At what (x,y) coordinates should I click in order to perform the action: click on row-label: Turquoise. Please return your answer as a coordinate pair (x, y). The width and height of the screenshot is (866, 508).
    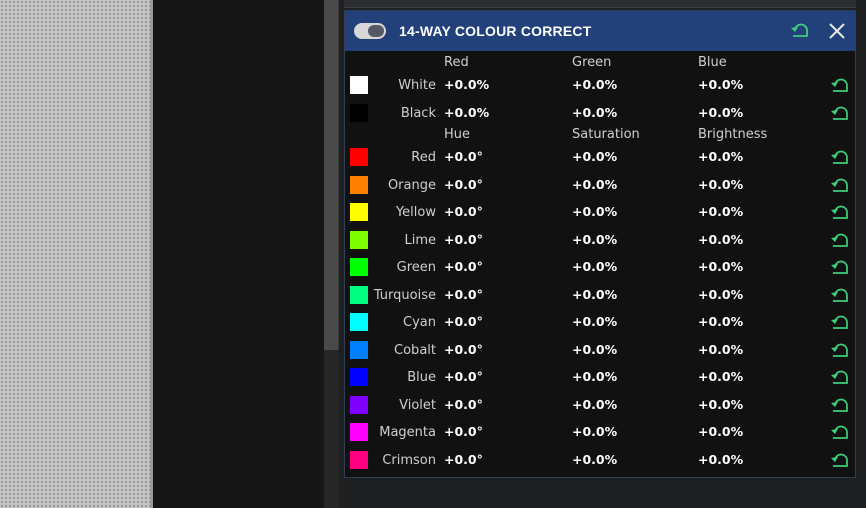
    Looking at the image, I should click on (404, 295).